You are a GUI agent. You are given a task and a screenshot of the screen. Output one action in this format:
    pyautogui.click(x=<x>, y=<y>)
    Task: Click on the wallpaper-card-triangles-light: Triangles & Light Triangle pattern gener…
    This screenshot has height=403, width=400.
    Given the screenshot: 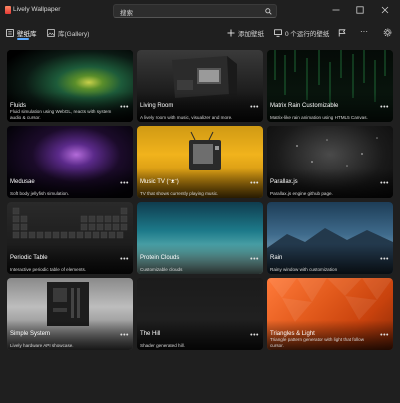 What is the action you would take?
    pyautogui.click(x=330, y=314)
    